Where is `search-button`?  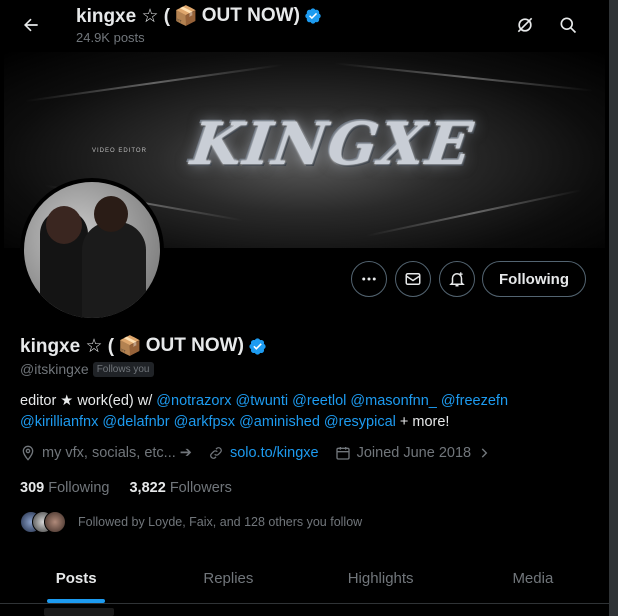
search-button is located at coordinates (568, 25).